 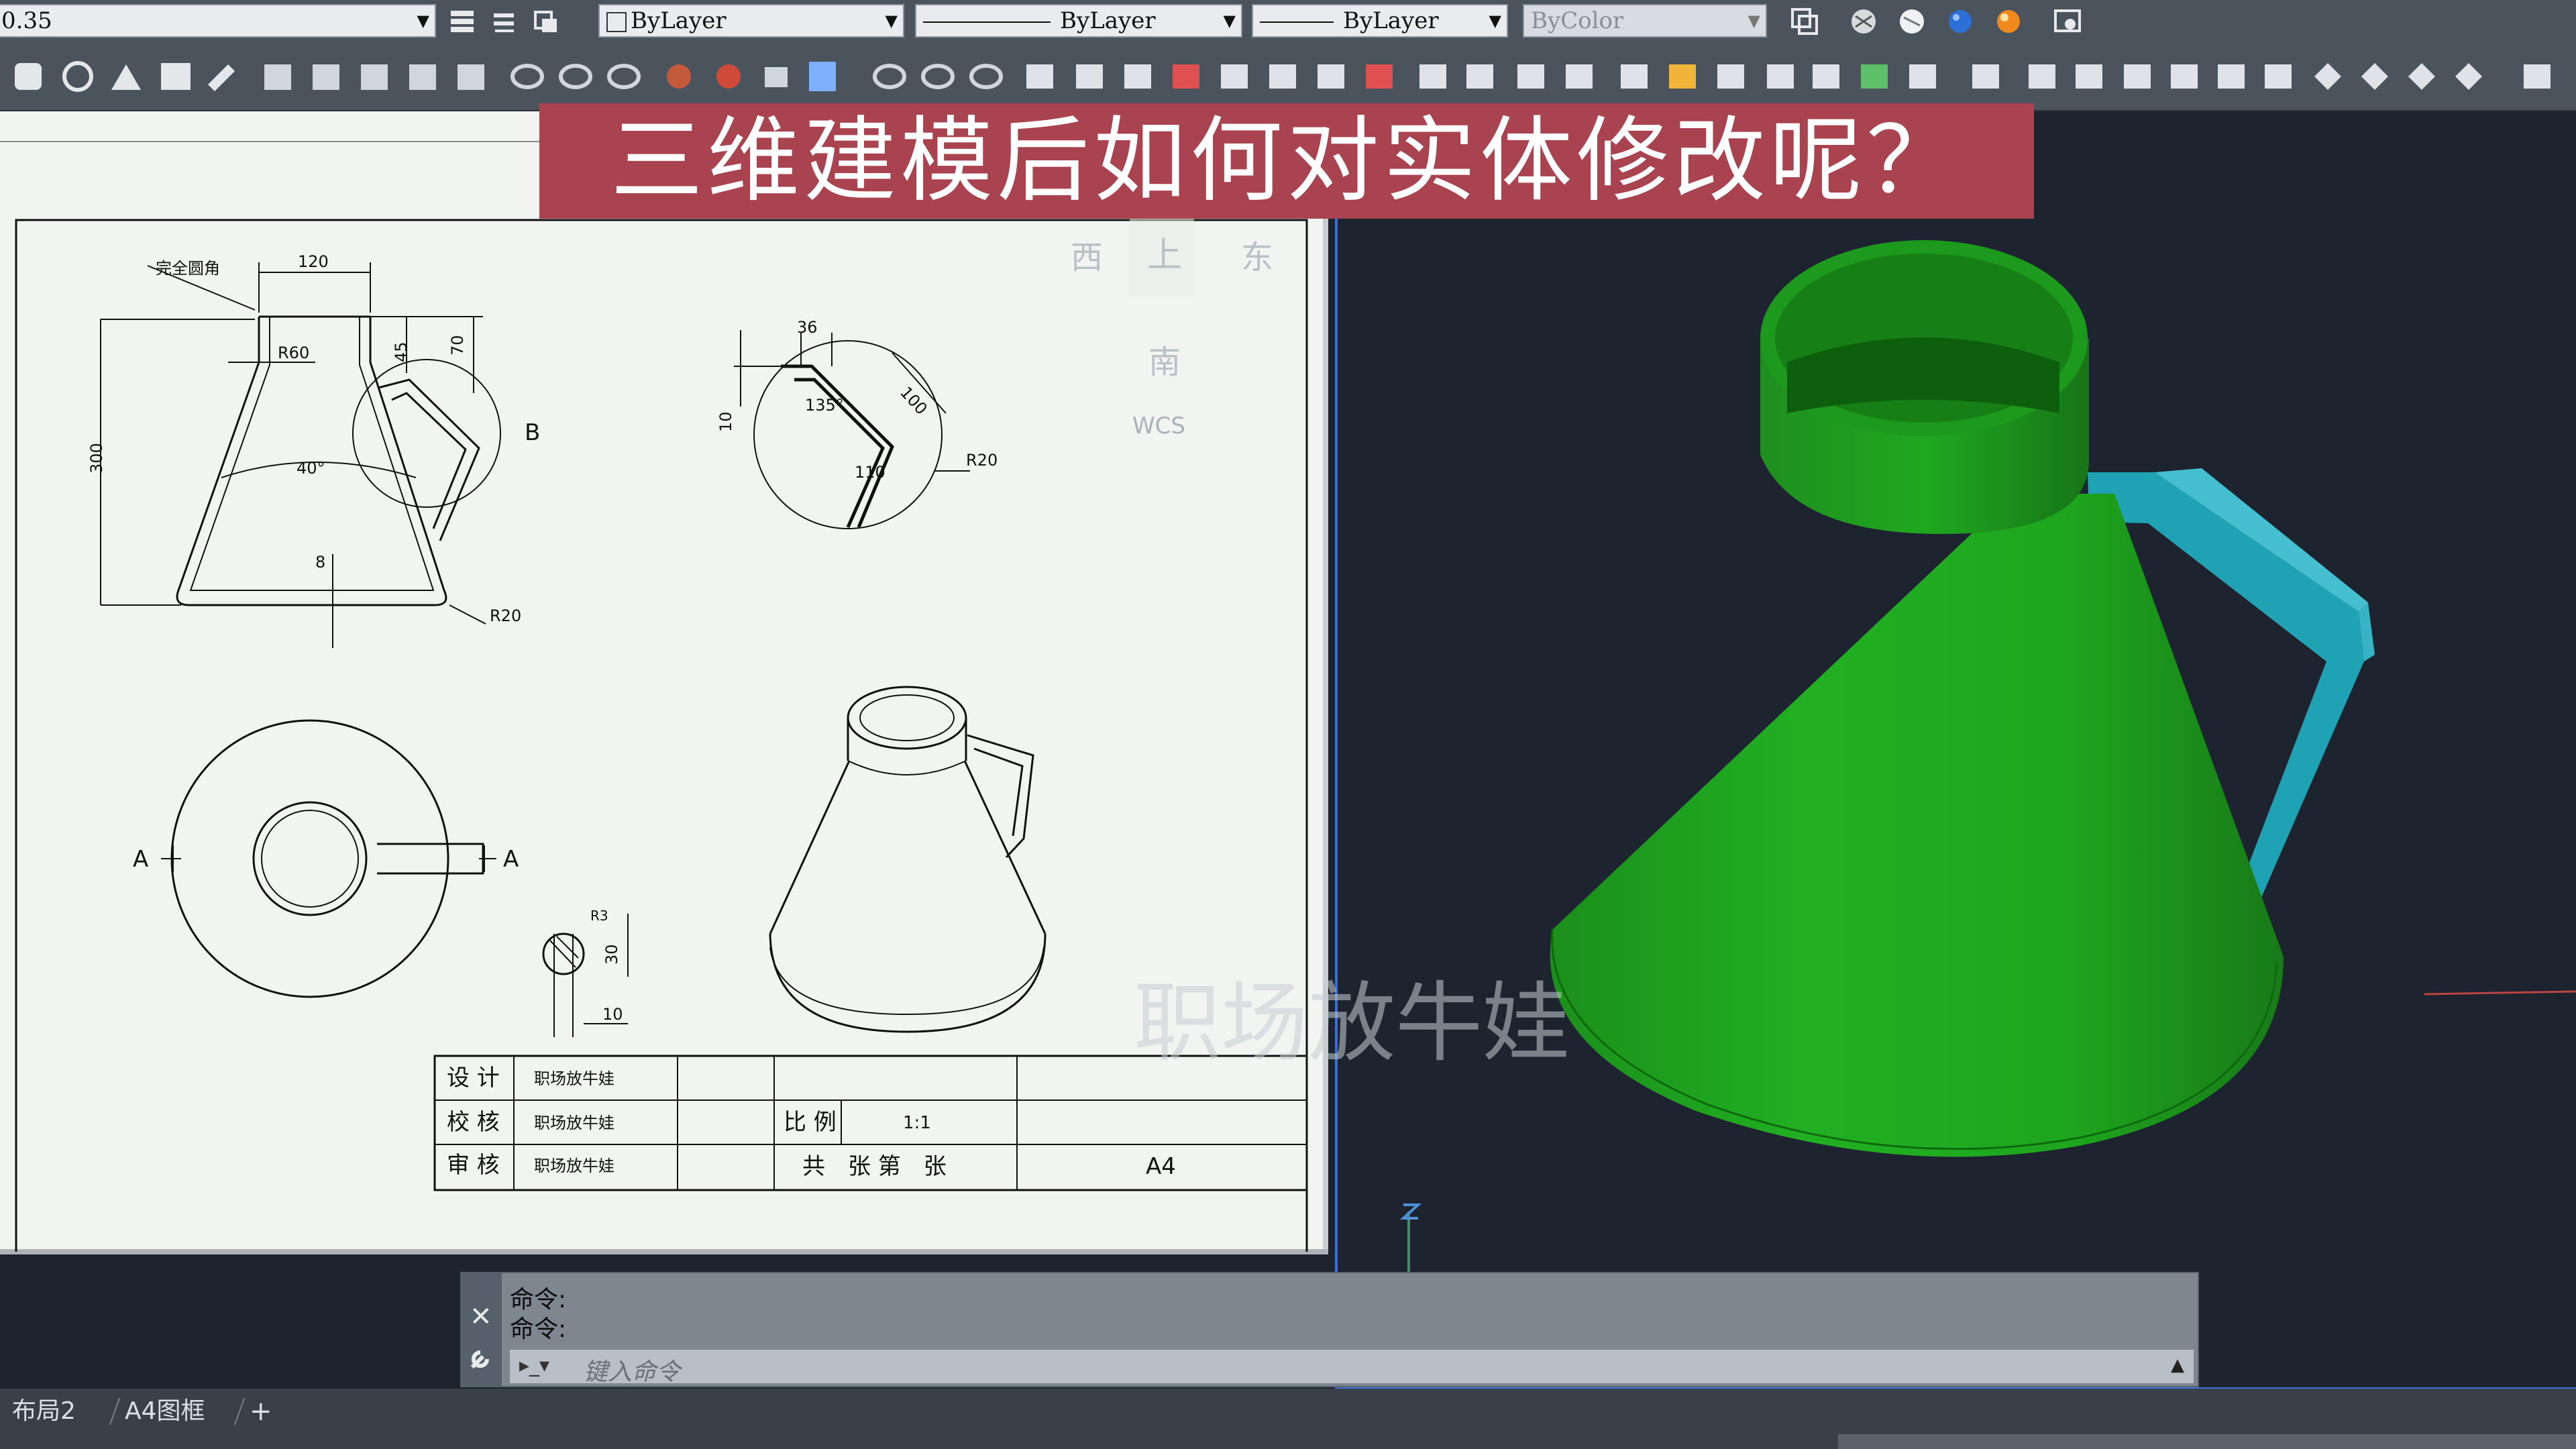 I want to click on named-views-icon, so click(x=2468, y=76).